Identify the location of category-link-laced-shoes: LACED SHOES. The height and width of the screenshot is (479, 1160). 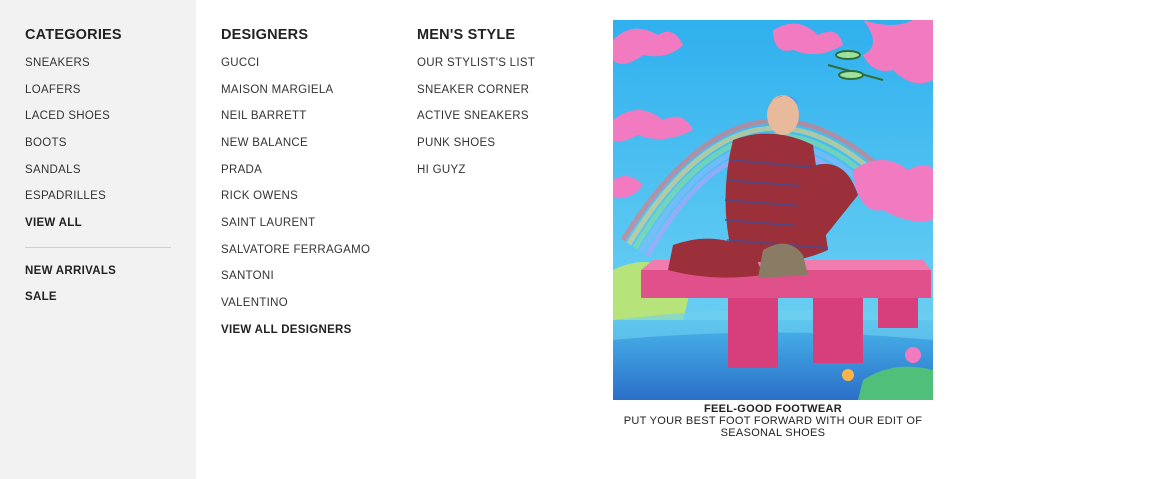
(67, 116).